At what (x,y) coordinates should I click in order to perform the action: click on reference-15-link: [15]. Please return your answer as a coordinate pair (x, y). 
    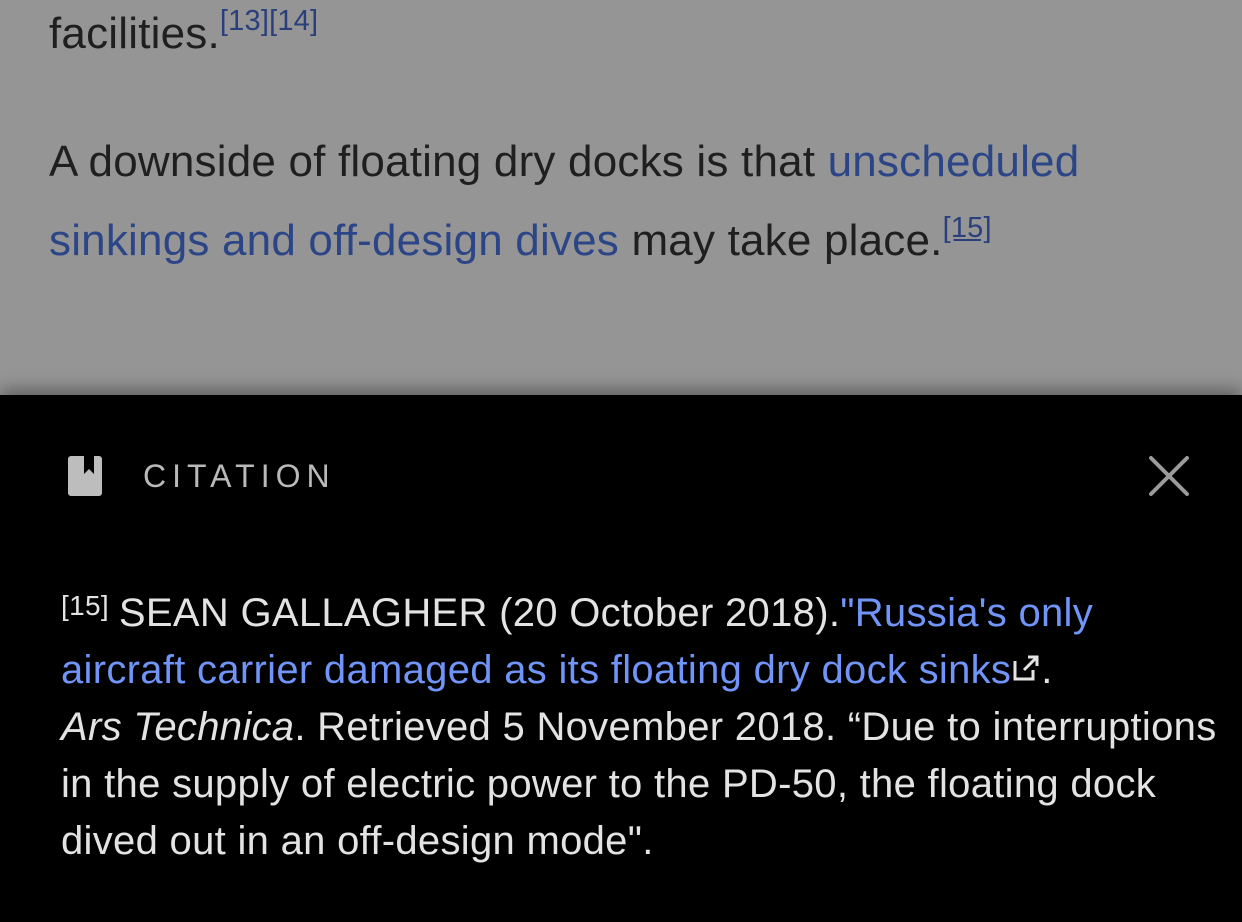
    Looking at the image, I should click on (967, 228).